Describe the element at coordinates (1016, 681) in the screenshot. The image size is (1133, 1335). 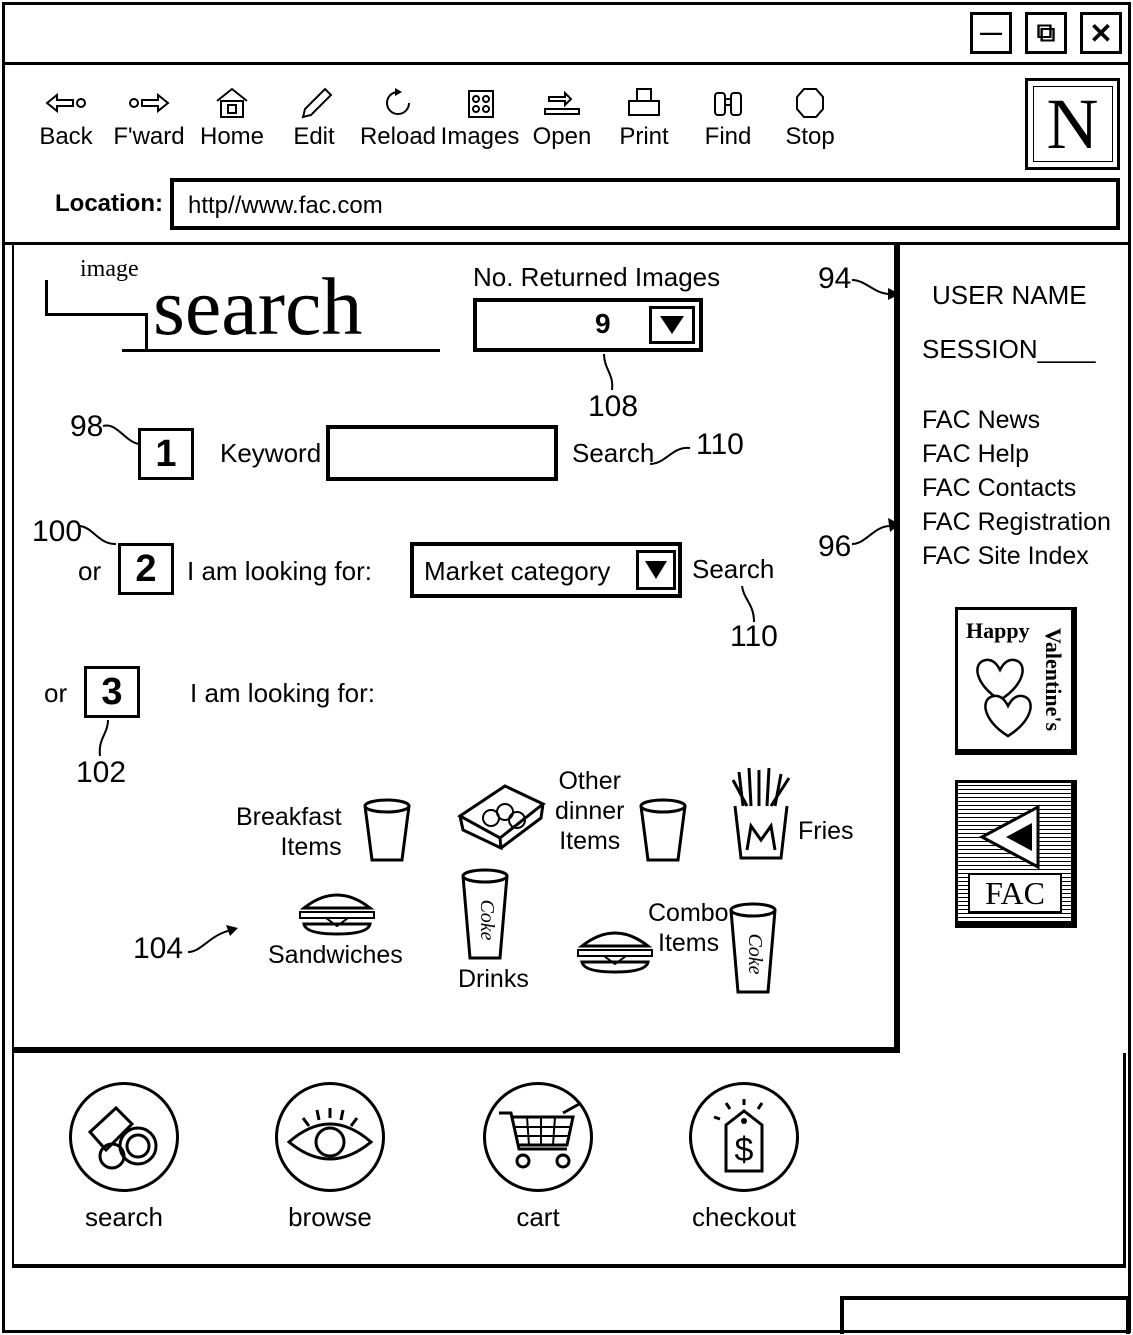
I see `valentine-banner: Happy Valentine's` at that location.